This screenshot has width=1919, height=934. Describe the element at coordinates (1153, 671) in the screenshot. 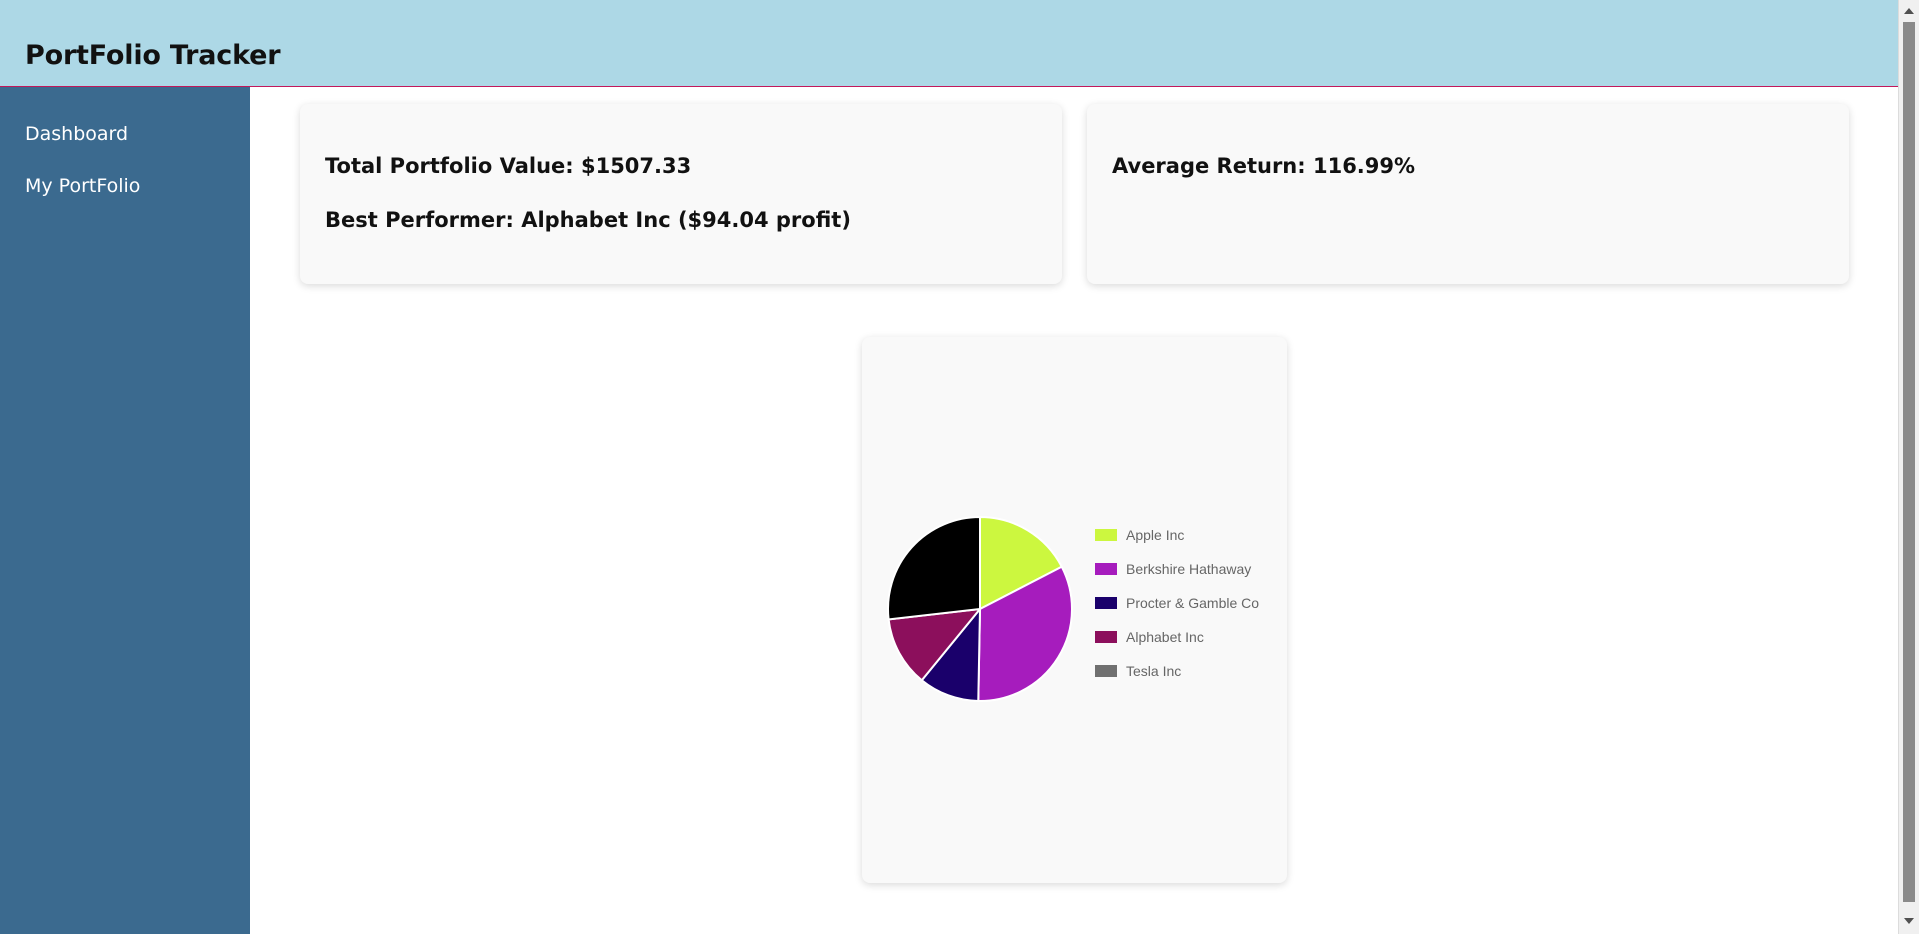

I see `legend-label: Tesla Inc` at that location.